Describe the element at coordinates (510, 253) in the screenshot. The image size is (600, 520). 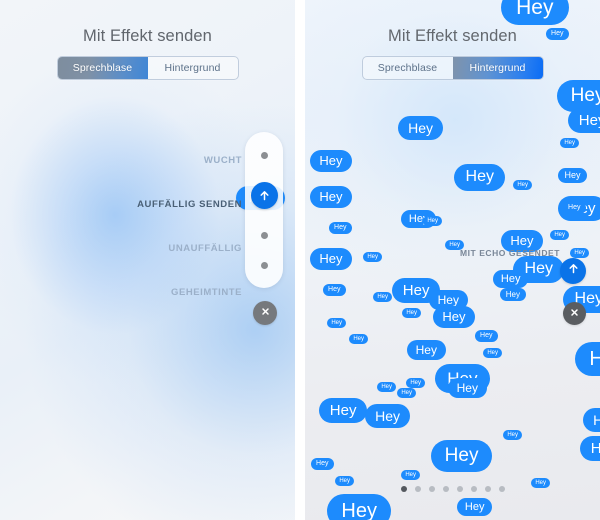
I see `effect-label-echo: MIT ECHO GESENDET` at that location.